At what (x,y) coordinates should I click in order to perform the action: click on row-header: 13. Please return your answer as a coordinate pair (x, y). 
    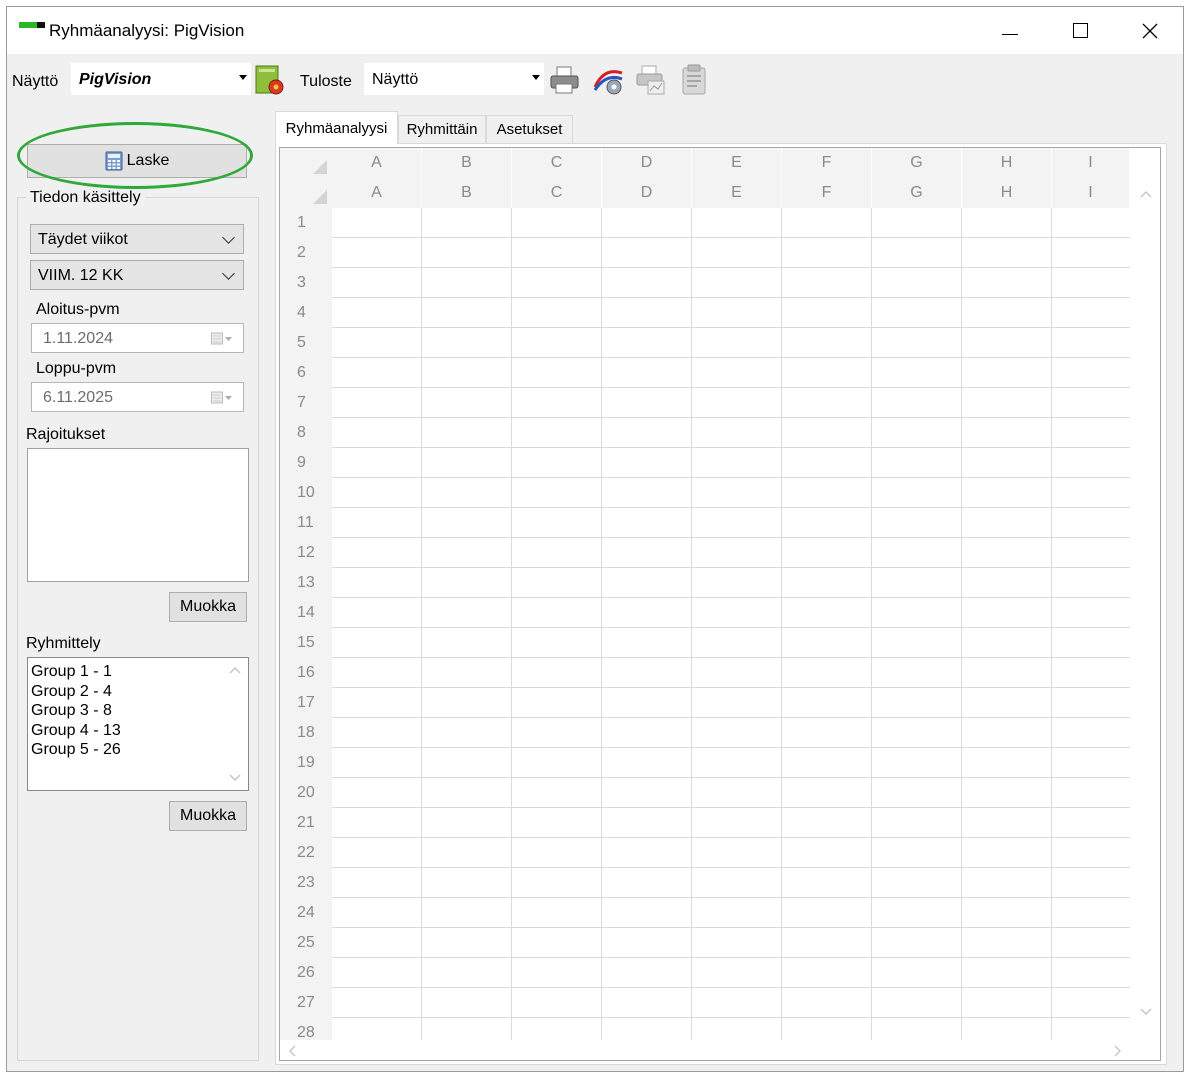
    Looking at the image, I should click on (306, 583).